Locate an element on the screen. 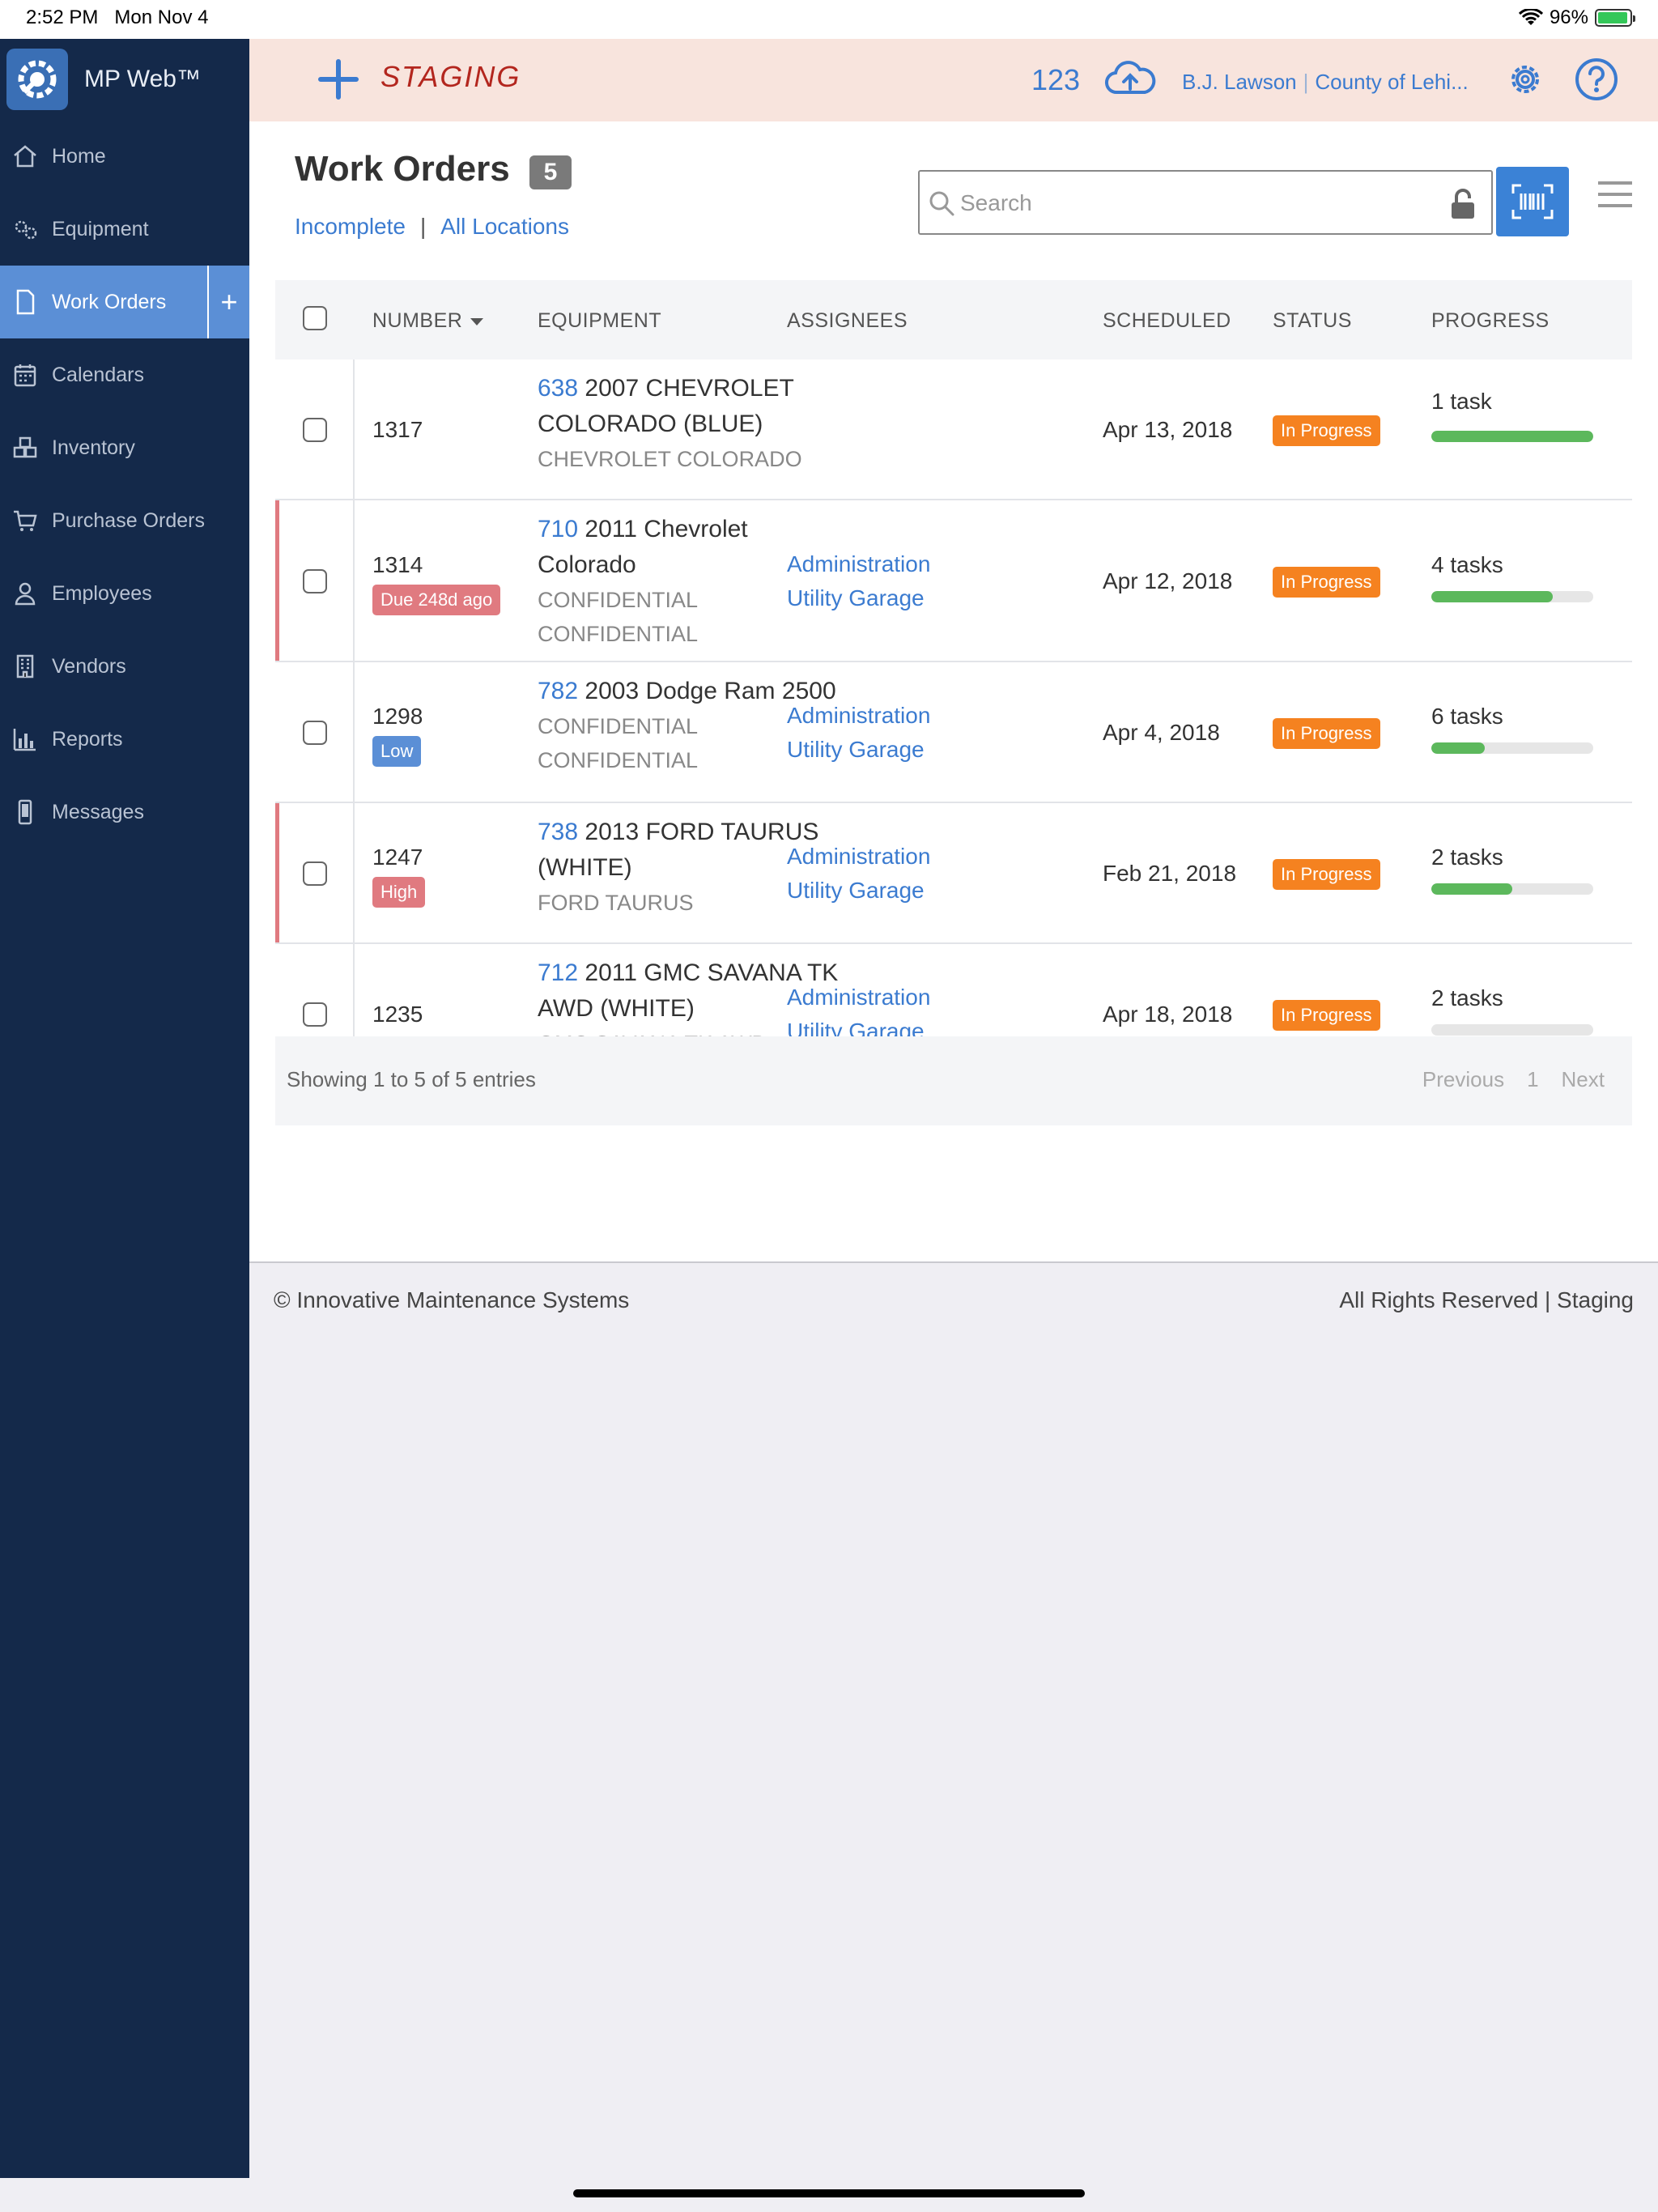 This screenshot has height=2212, width=1658. sidebar-item-label: Work Orders is located at coordinates (109, 301).